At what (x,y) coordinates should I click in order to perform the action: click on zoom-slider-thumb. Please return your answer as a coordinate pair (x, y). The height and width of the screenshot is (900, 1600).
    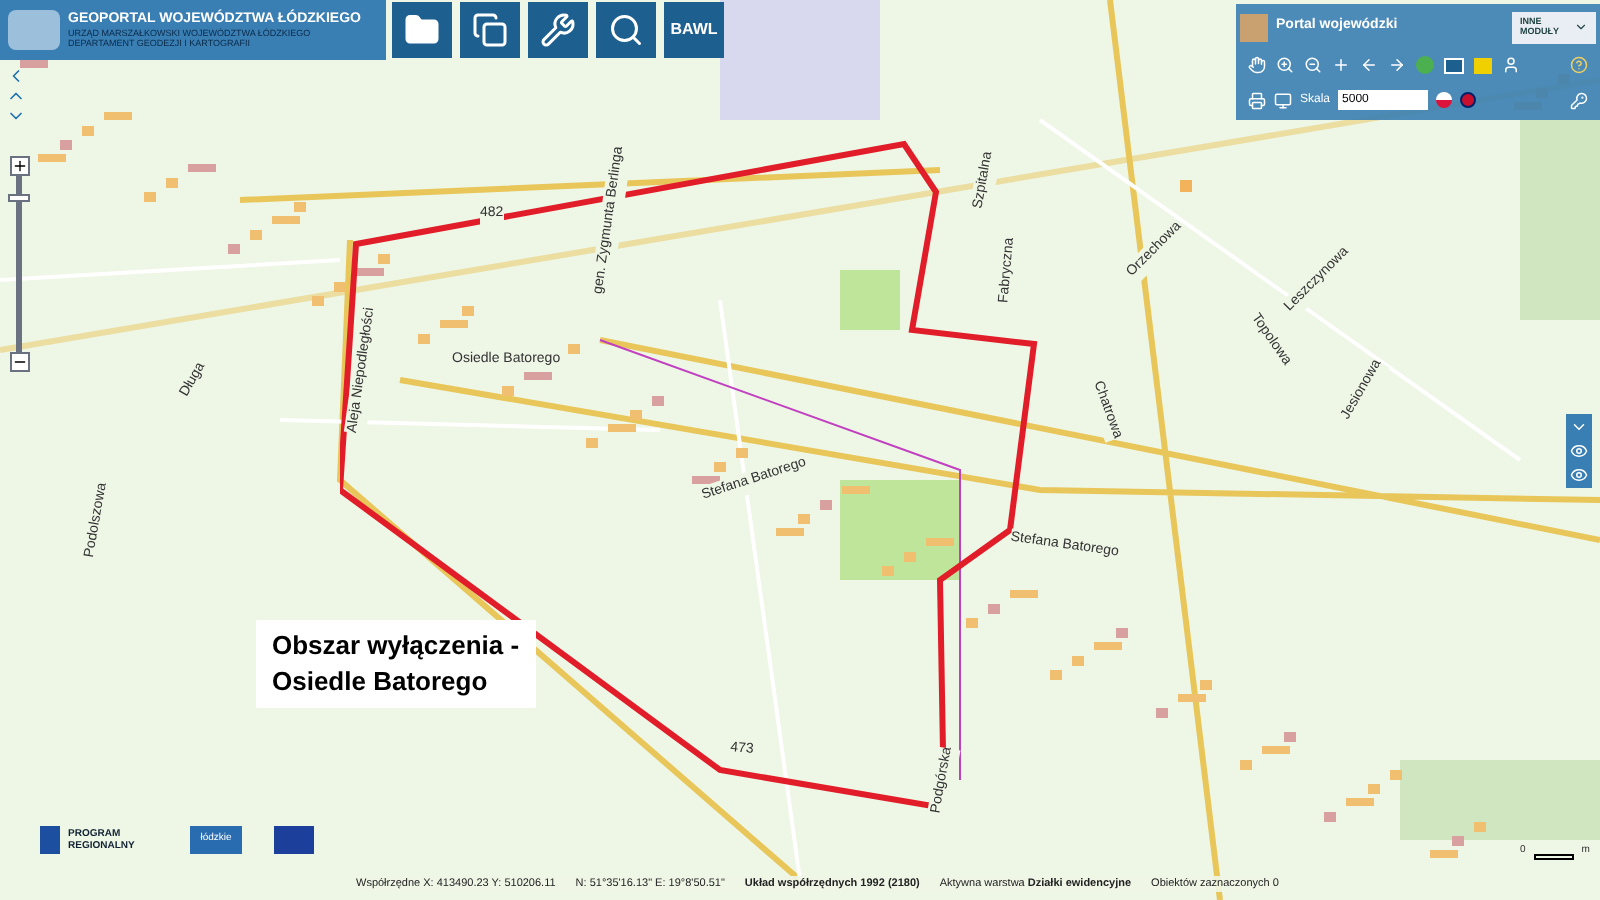
    Looking at the image, I should click on (19, 197).